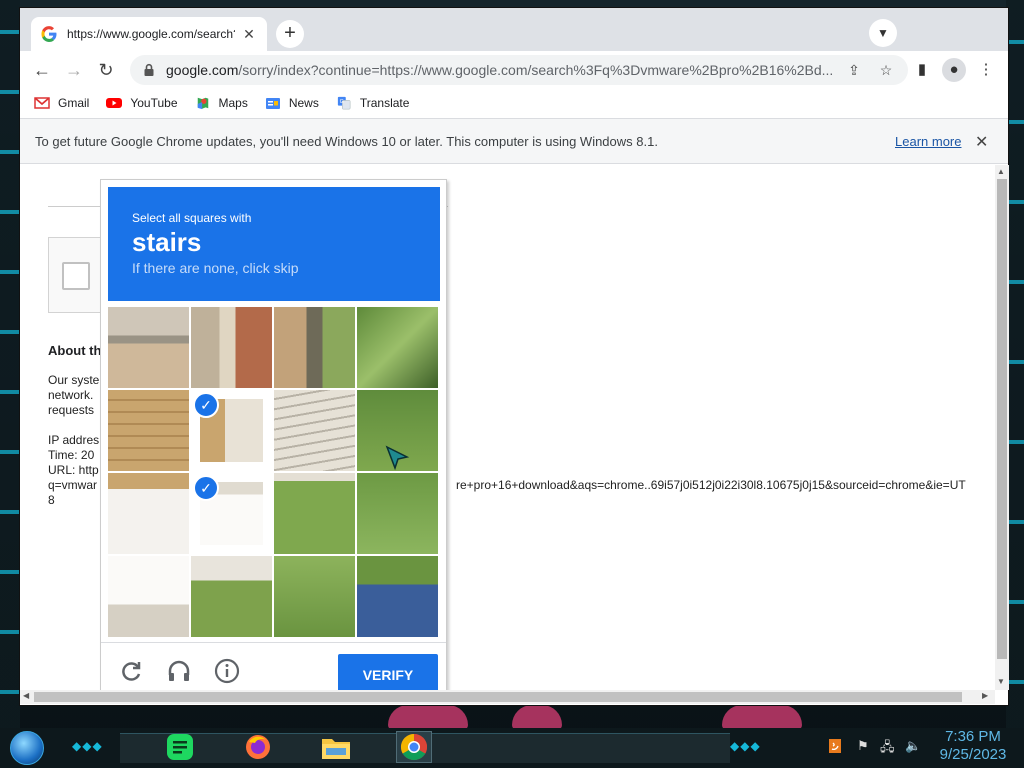  I want to click on reload-button: ↻, so click(106, 70).